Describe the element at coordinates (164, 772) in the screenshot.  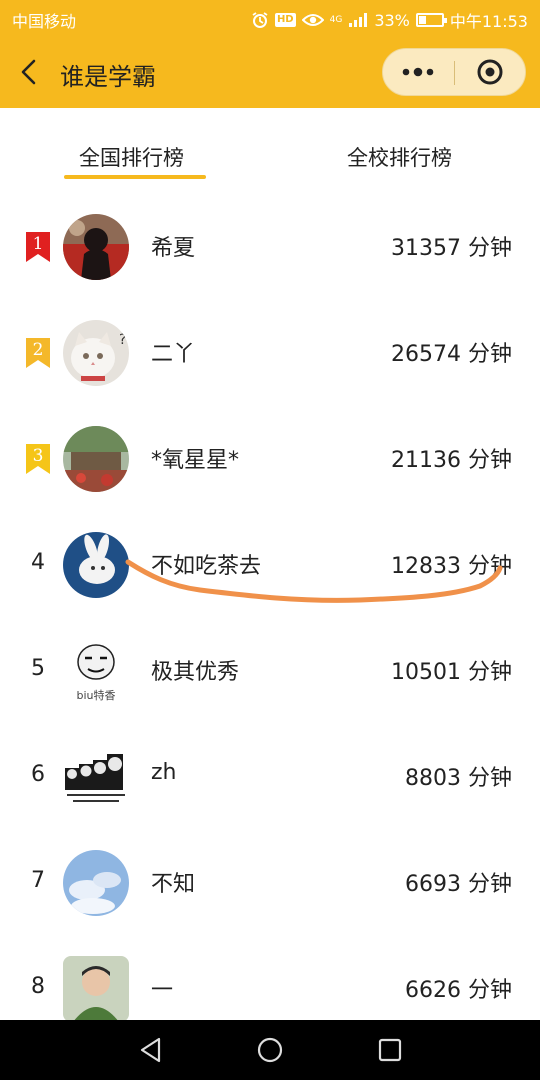
I see `user-name: zh` at that location.